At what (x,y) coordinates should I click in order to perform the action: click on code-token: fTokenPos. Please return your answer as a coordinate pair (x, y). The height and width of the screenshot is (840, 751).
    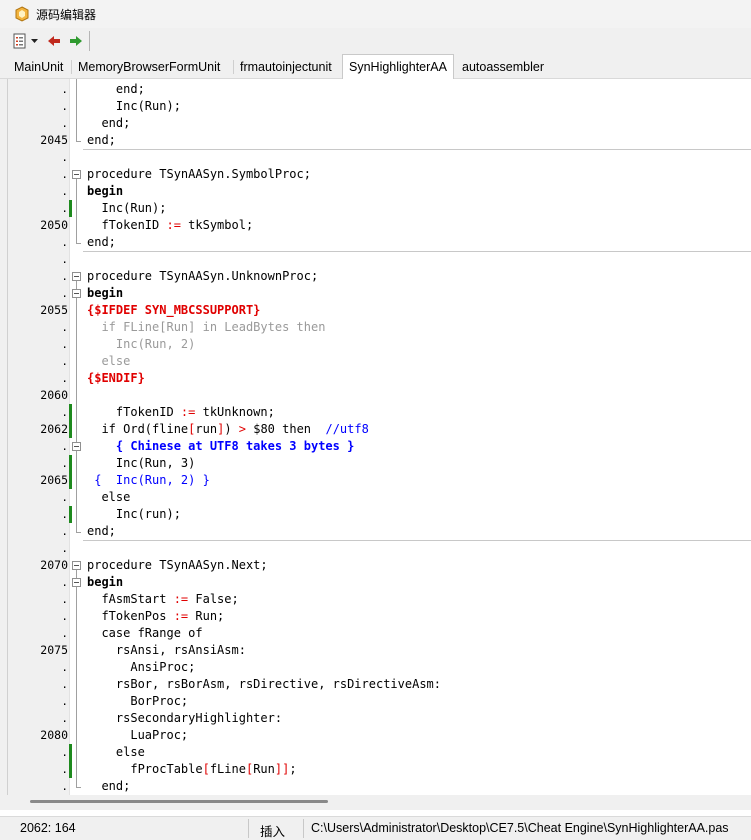
    Looking at the image, I should click on (130, 616).